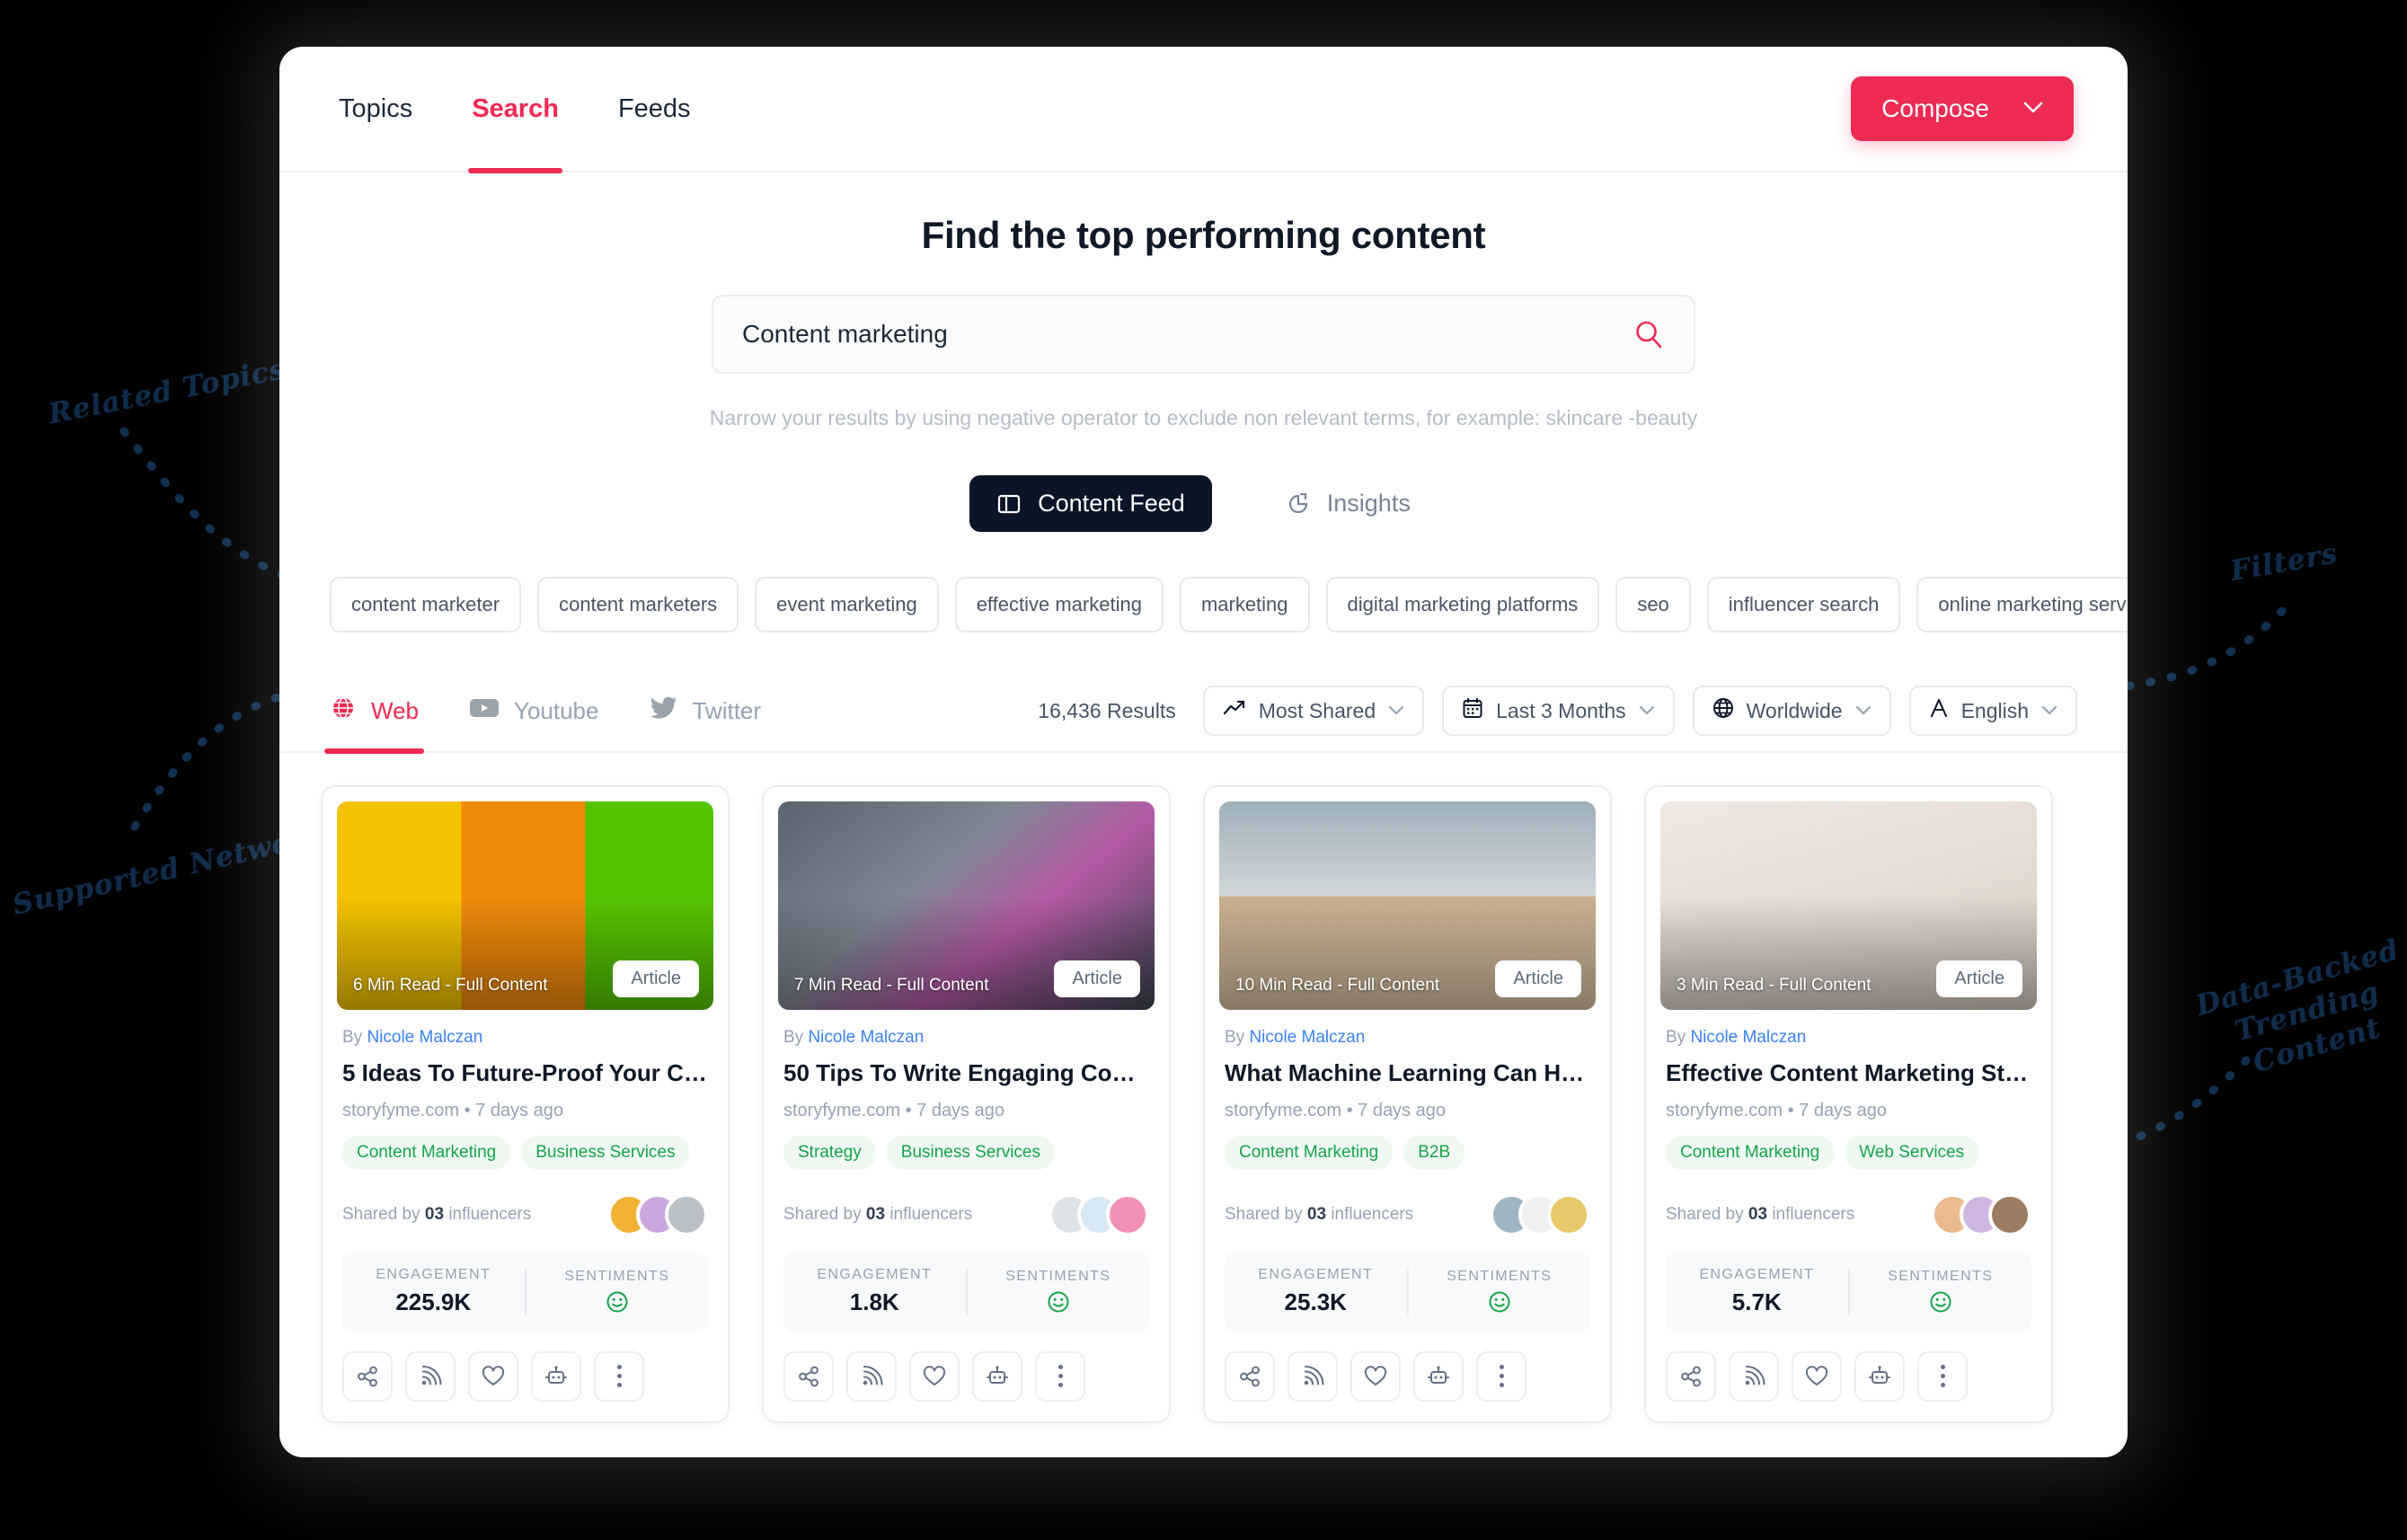  Describe the element at coordinates (515, 110) in the screenshot. I see `tab-search: Search` at that location.